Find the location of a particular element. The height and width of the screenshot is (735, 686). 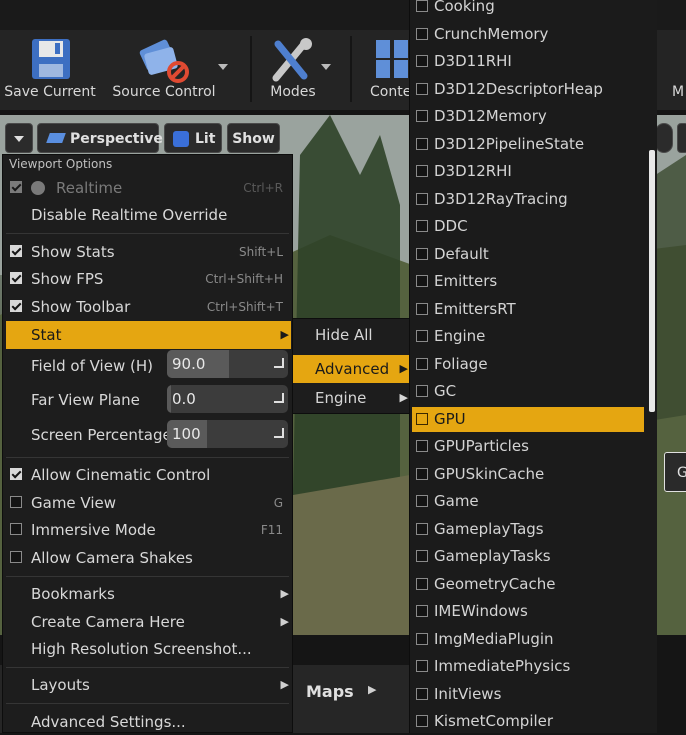

stat-list-item: GeometryCache is located at coordinates (528, 584).